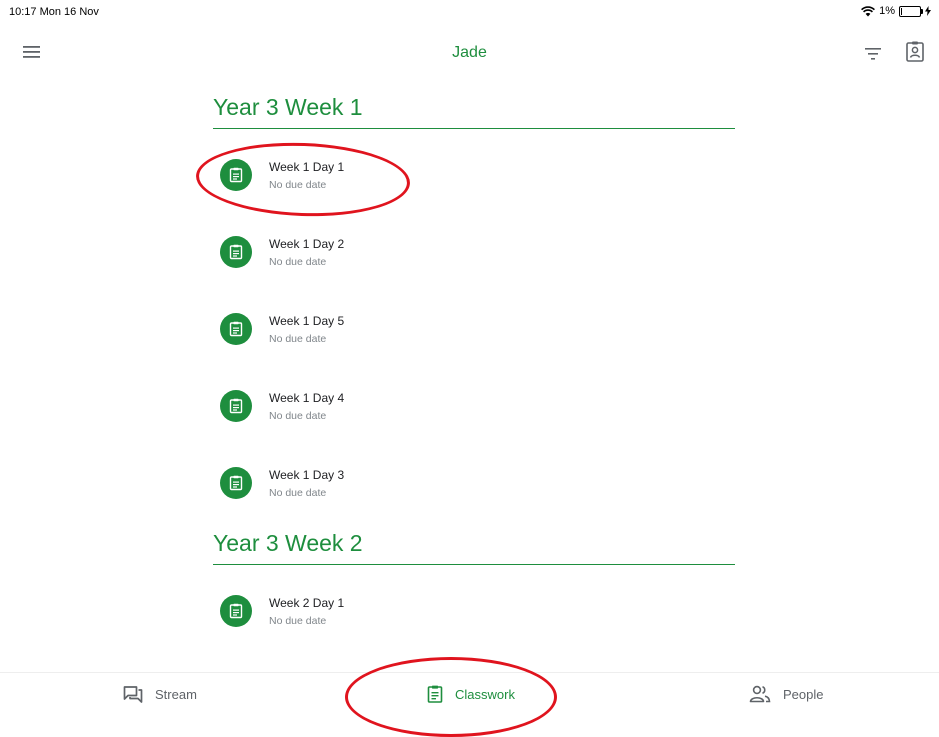 The image size is (939, 737). I want to click on portfolio-icon, so click(915, 52).